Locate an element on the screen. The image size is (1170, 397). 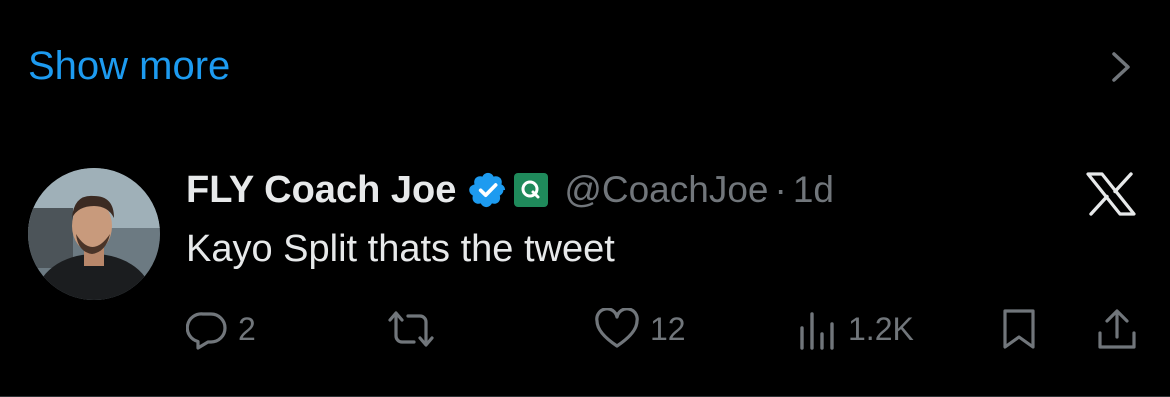
reply-button: 2 is located at coordinates (221, 329).